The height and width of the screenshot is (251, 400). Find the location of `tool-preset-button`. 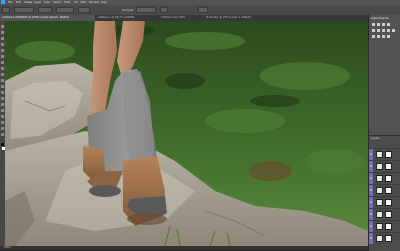

tool-preset-button is located at coordinates (6, 10).